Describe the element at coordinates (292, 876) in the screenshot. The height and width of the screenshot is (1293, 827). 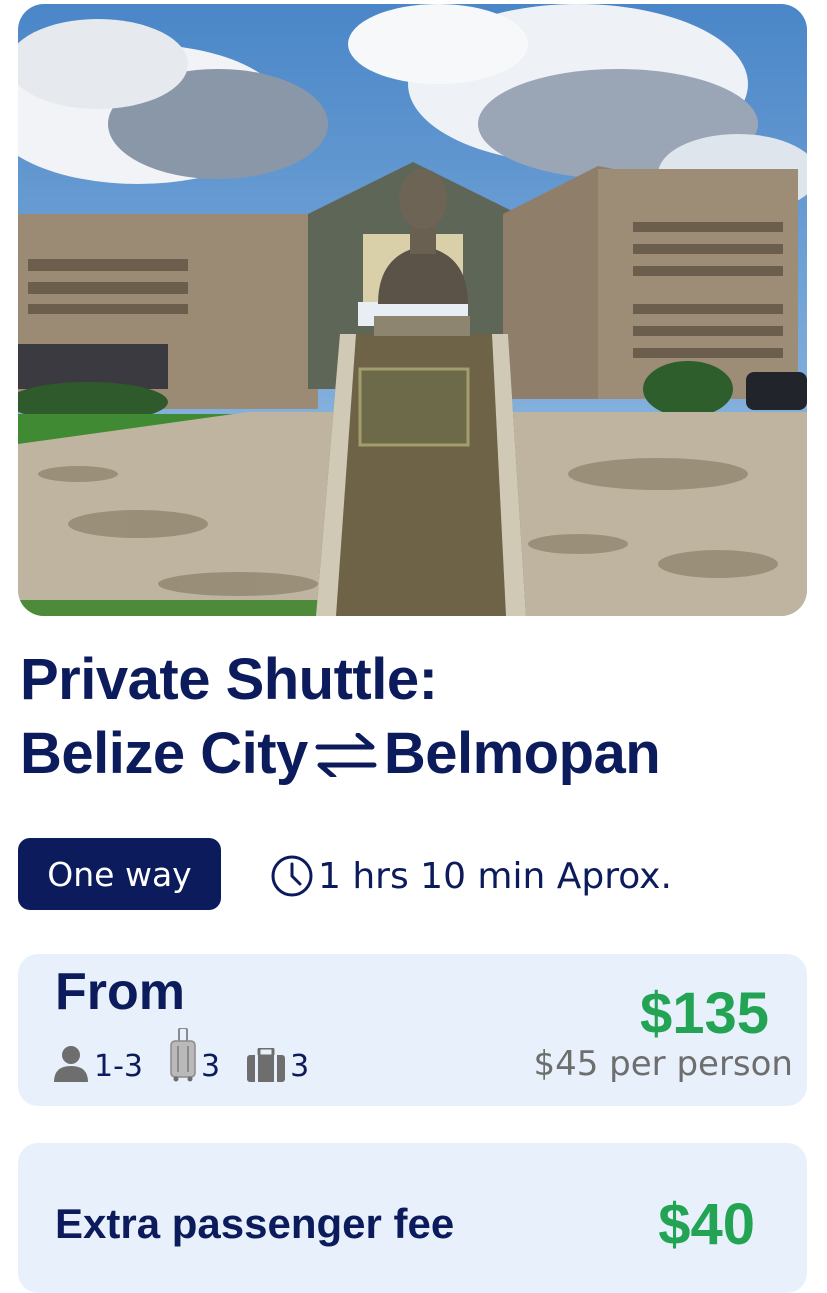
I see `clock-icon` at that location.